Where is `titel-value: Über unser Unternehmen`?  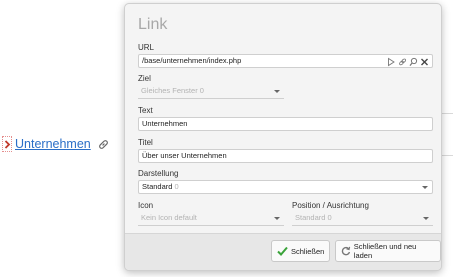 titel-value: Über unser Unternehmen is located at coordinates (184, 155).